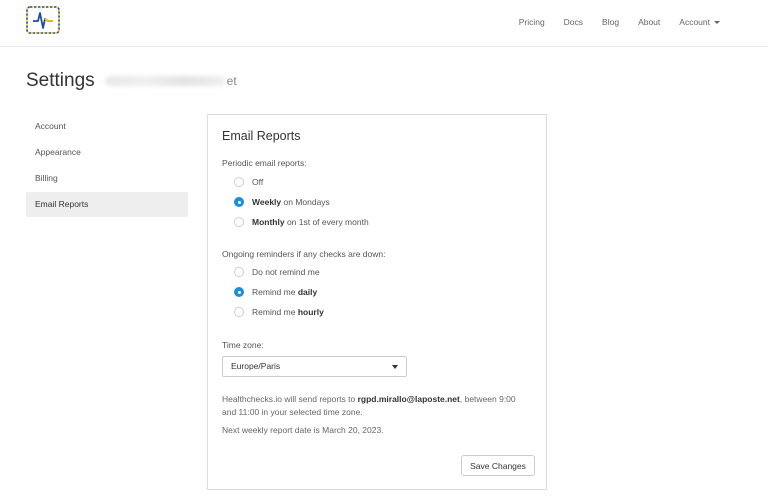 The width and height of the screenshot is (768, 503). I want to click on caret-down-icon, so click(717, 22).